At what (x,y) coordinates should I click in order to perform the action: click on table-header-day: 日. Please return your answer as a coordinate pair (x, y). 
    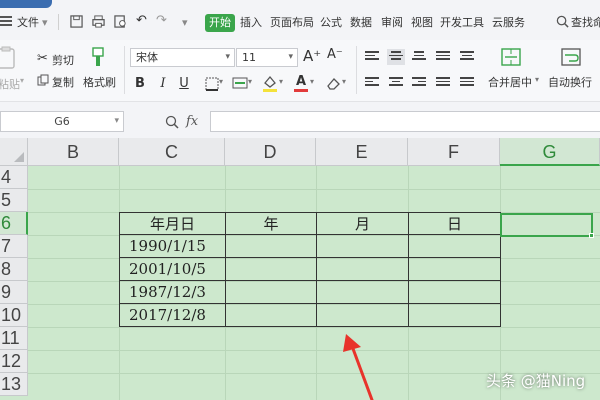
    Looking at the image, I should click on (455, 223).